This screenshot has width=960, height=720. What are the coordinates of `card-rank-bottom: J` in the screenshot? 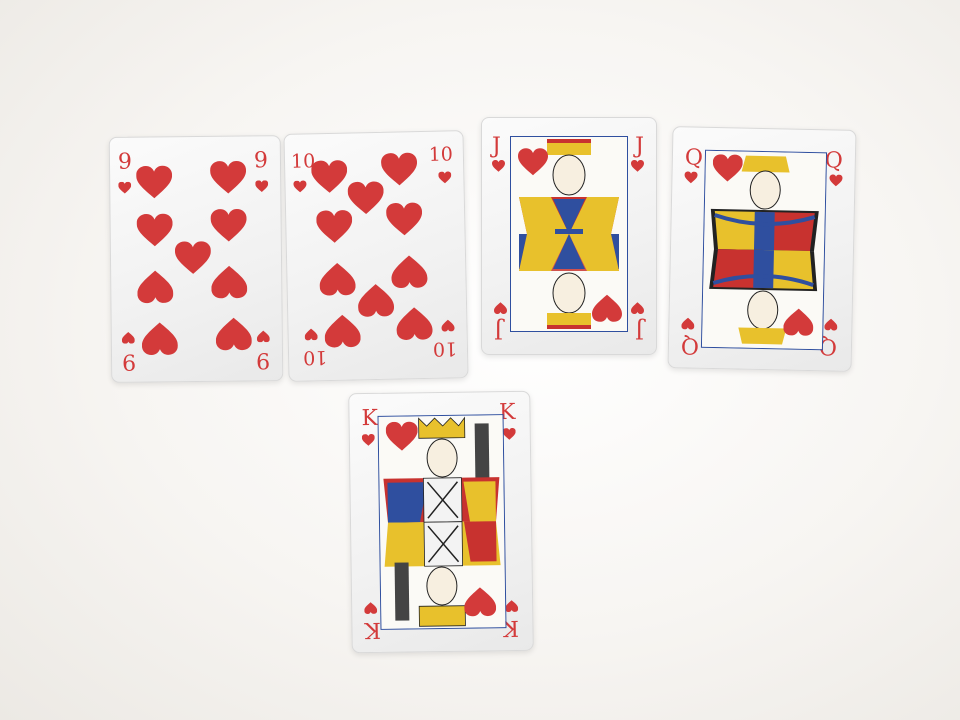 It's located at (498, 329).